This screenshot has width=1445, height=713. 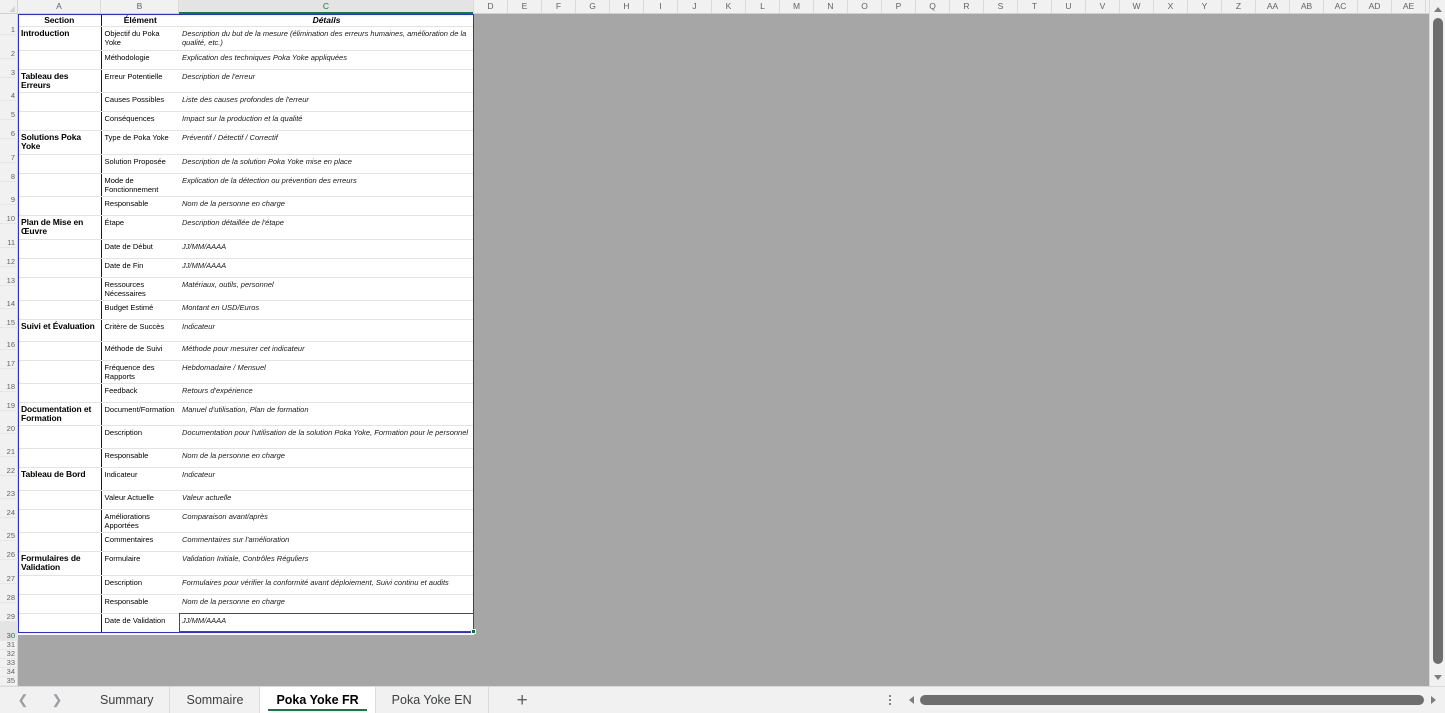 What do you see at coordinates (9, 508) in the screenshot?
I see `row-header-24: 24` at bounding box center [9, 508].